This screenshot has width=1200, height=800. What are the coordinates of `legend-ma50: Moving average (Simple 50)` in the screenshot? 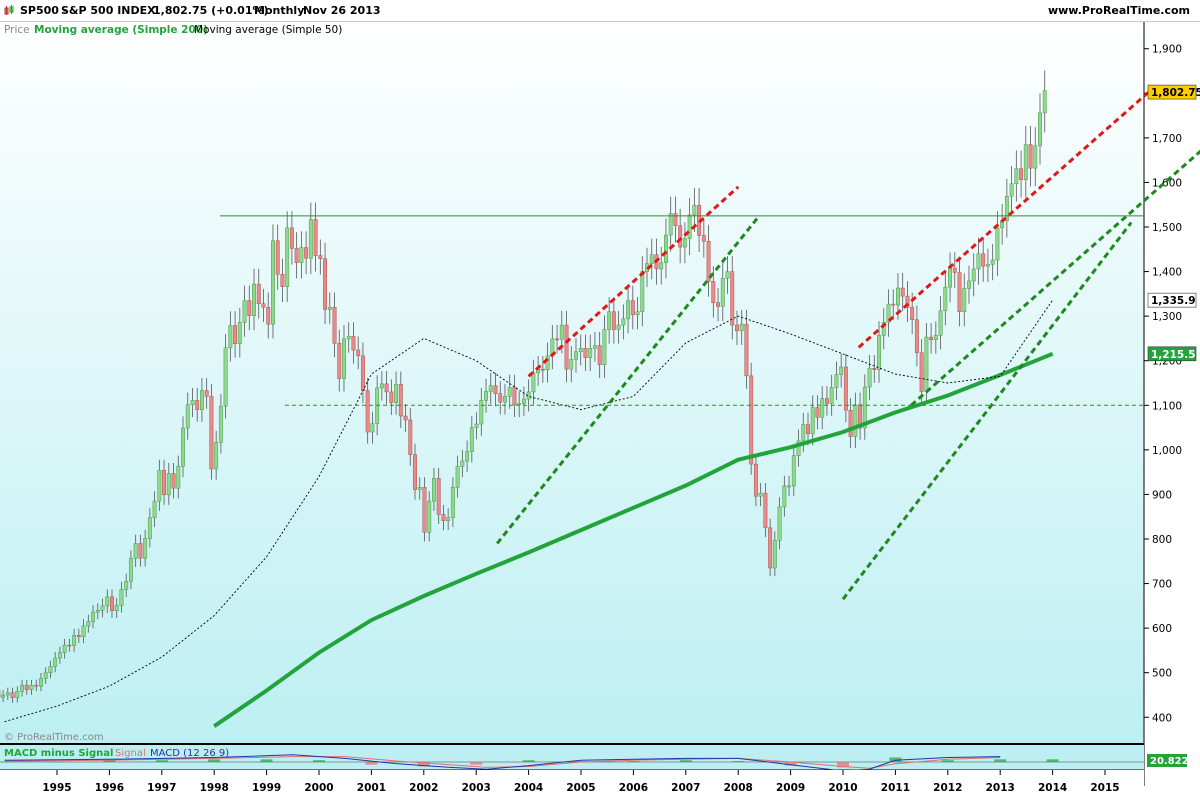 It's located at (268, 30).